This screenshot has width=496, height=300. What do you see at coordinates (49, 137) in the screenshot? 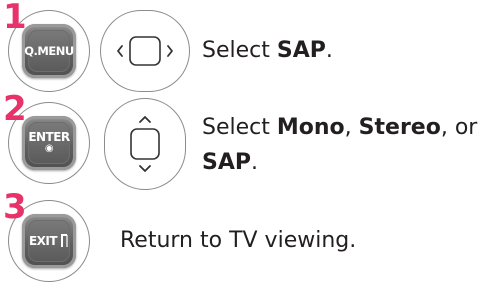
I see `enter-button-label: ENTER` at bounding box center [49, 137].